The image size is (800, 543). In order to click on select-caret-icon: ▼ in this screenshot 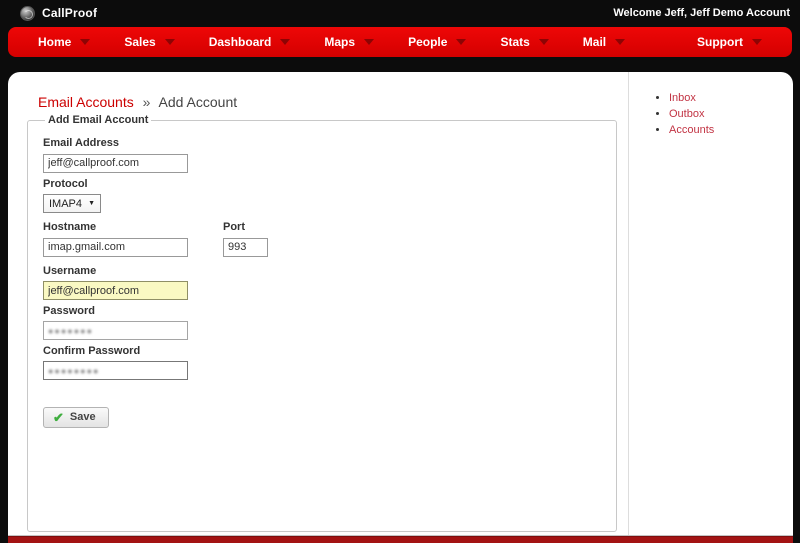, I will do `click(91, 203)`.